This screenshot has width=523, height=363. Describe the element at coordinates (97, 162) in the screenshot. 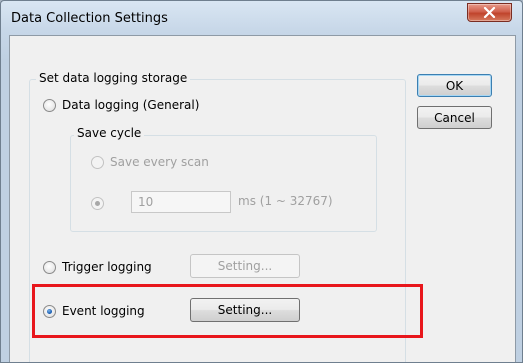

I see `save-every-scan-radio` at that location.